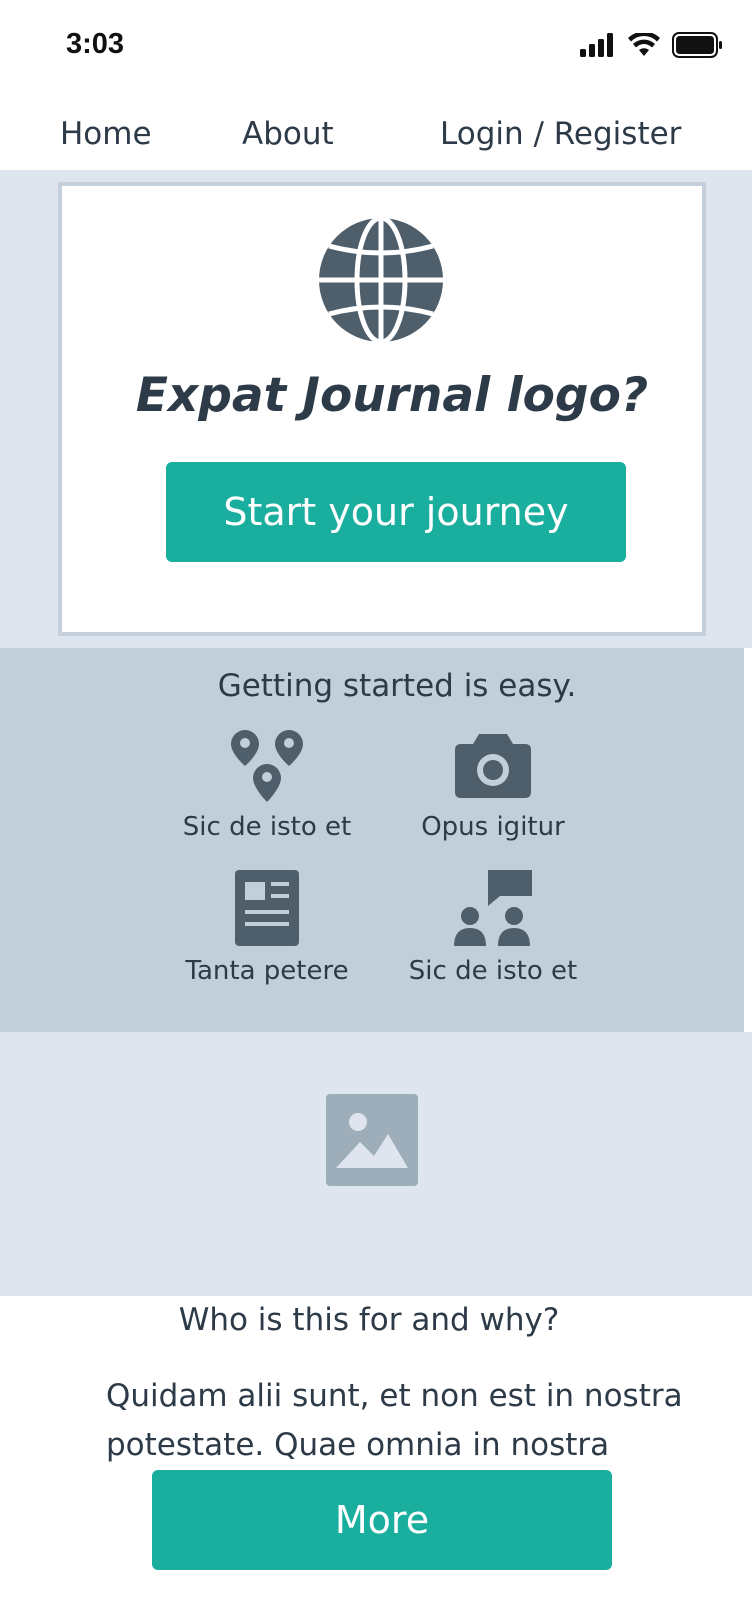 Image resolution: width=752 pixels, height=1624 pixels. I want to click on image-placeholder-icon, so click(372, 1140).